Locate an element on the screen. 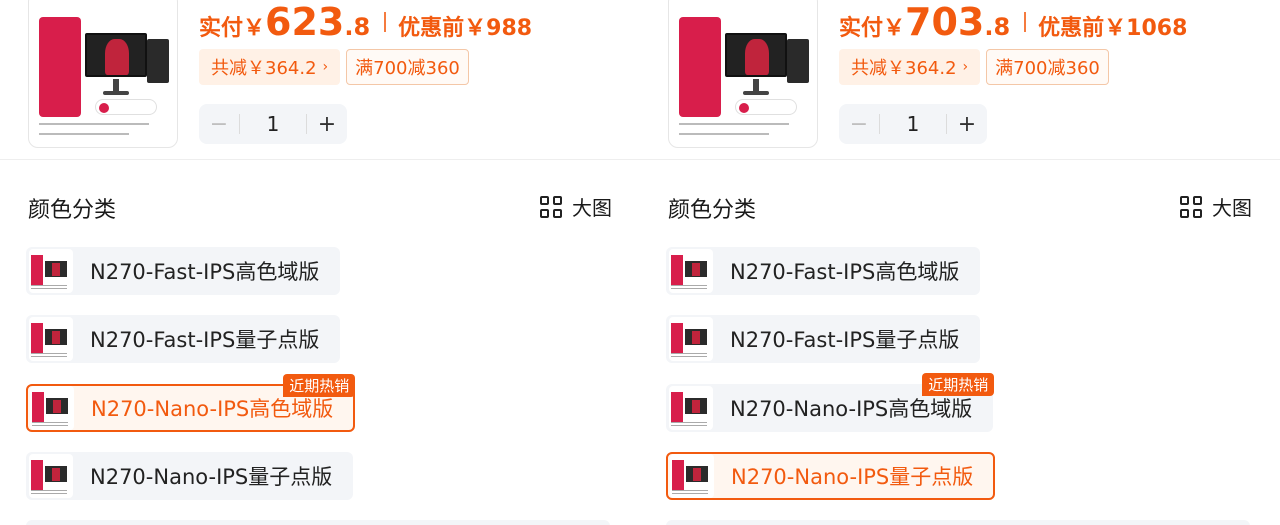 Image resolution: width=1280 pixels, height=525 pixels. original-price: 优惠前￥1068 is located at coordinates (1113, 28).